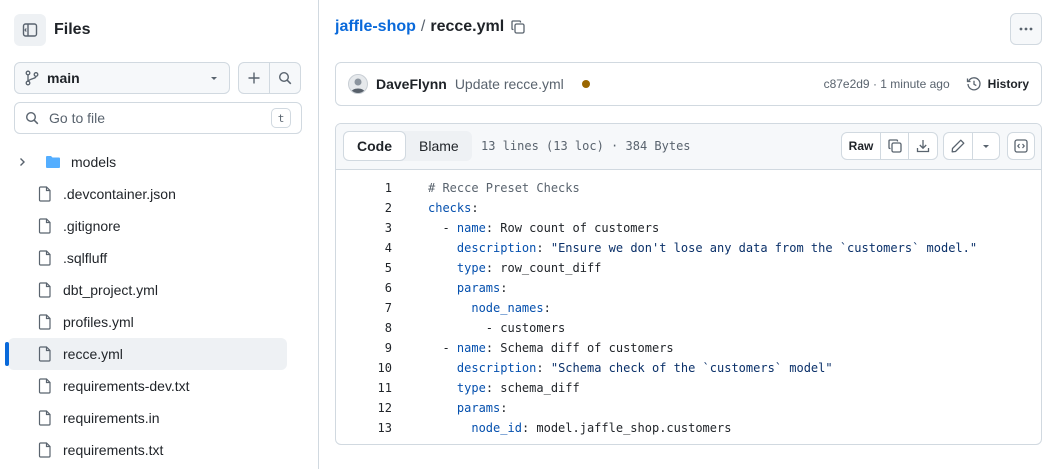 The image size is (1059, 469). I want to click on tree-file: requirements-dev.txt, so click(147, 386).